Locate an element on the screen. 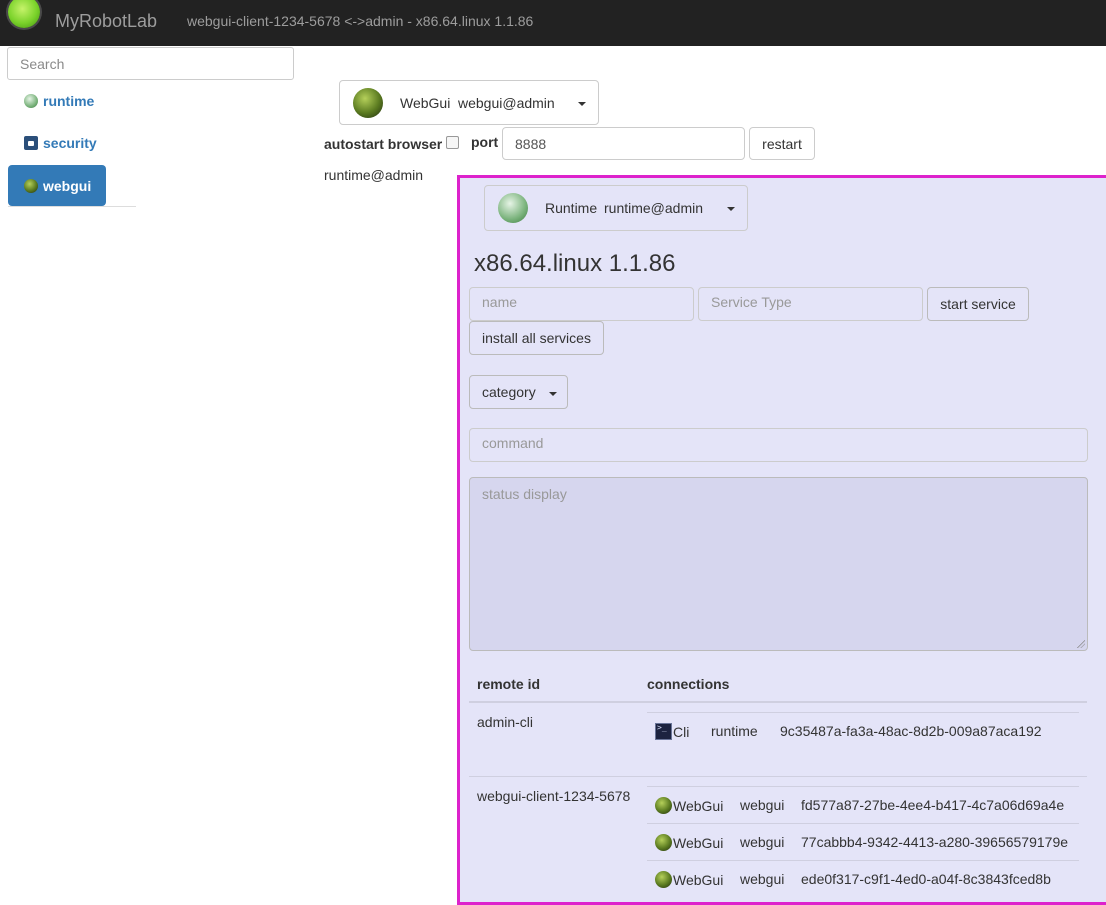 This screenshot has height=905, width=1106. search-input is located at coordinates (150, 63).